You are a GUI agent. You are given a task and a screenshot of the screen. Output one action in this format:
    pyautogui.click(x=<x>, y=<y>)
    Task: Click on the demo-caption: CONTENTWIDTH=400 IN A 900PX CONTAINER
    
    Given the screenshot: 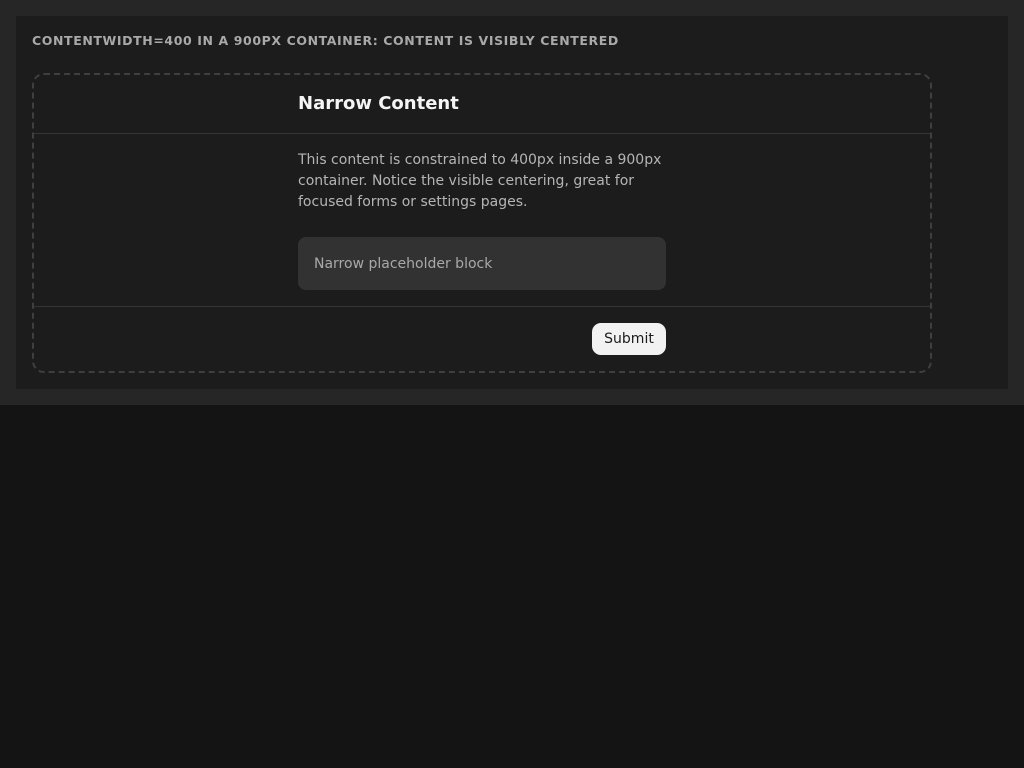 What is the action you would take?
    pyautogui.click(x=325, y=40)
    